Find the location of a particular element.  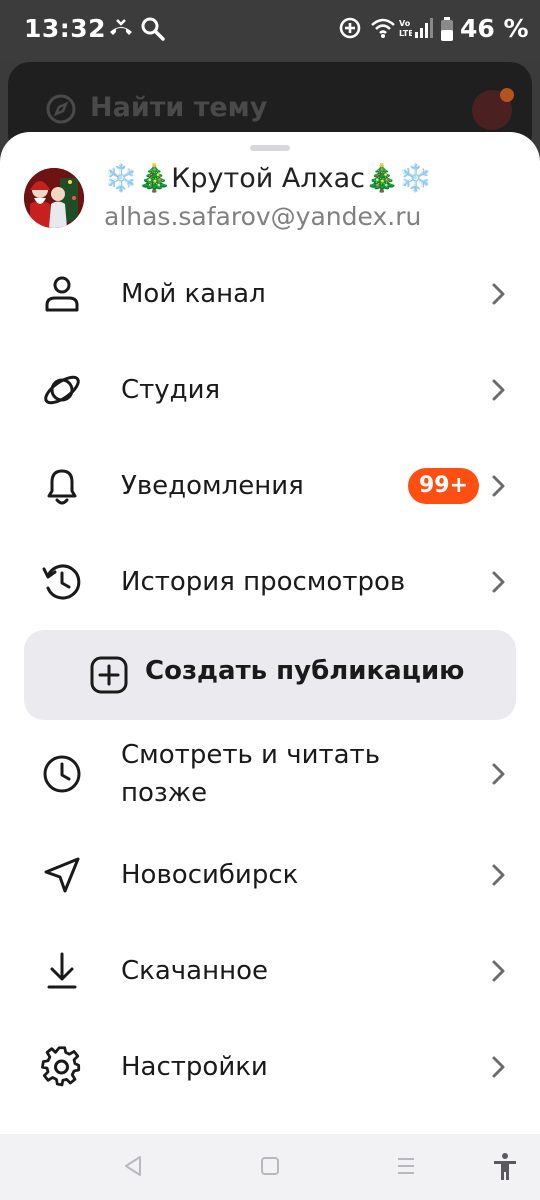

volte-icon: Vo LTE is located at coordinates (405, 28).